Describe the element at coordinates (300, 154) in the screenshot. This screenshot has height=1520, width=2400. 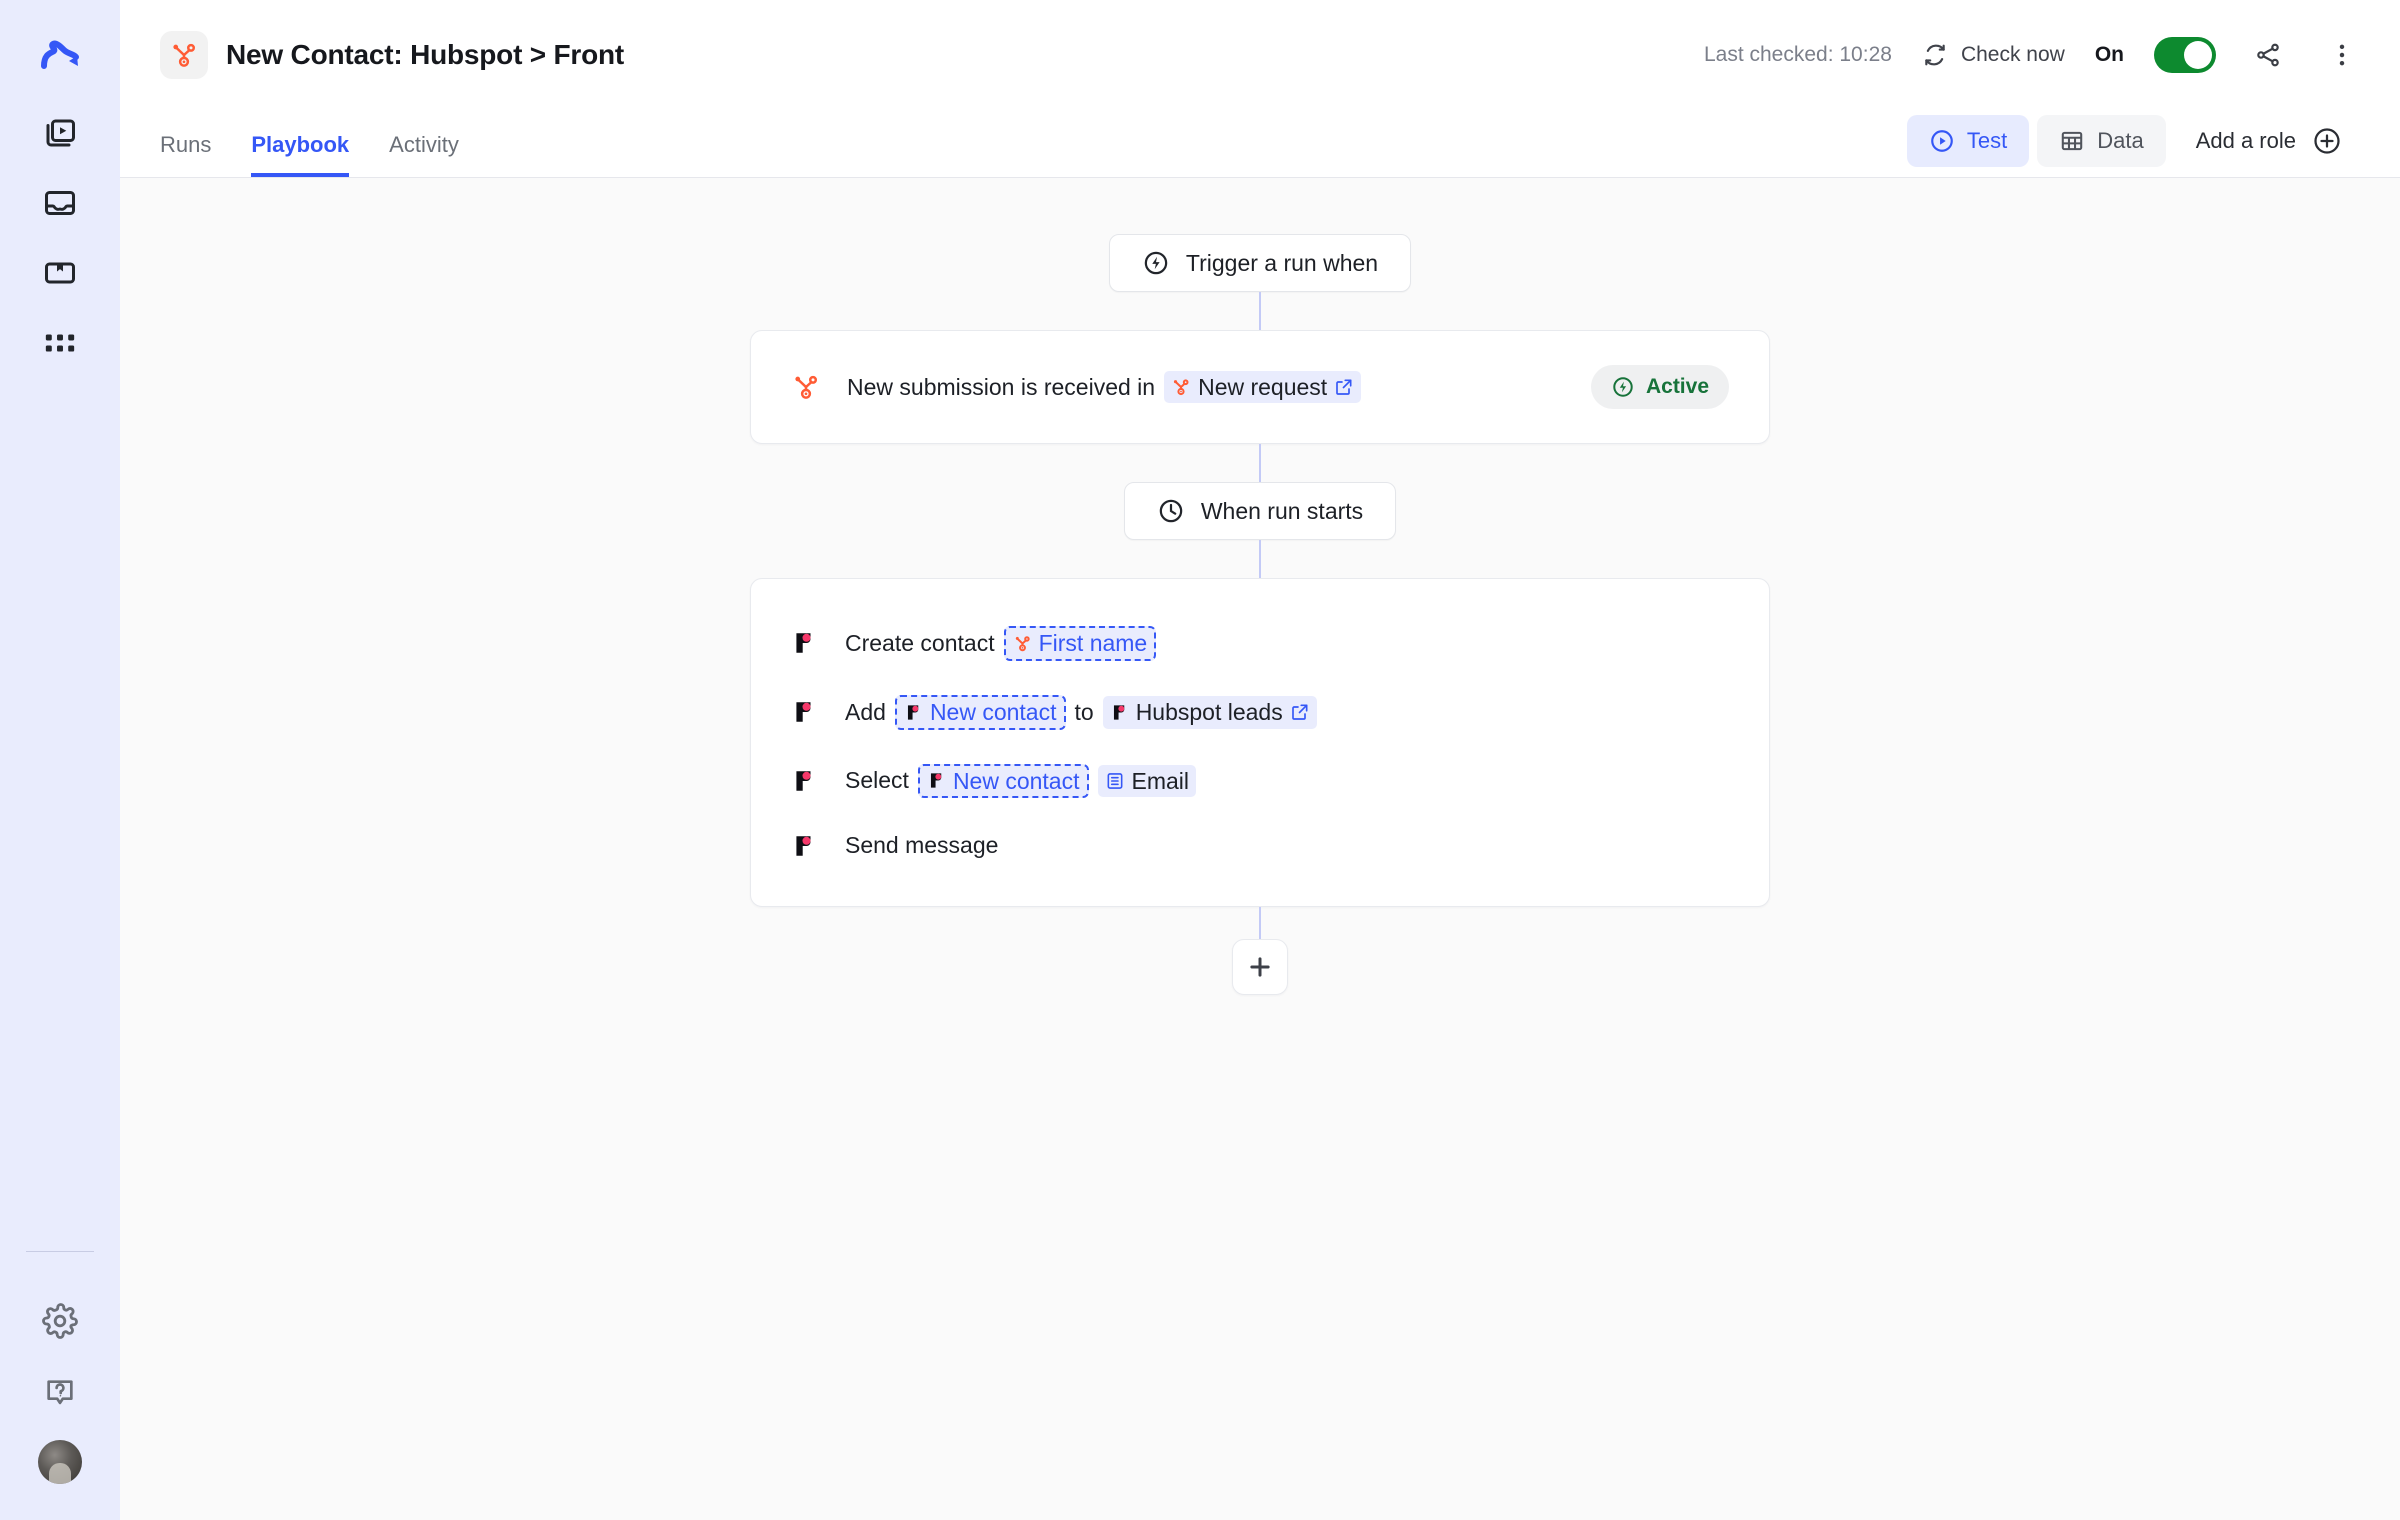
I see `tab-playbook: Playbook` at that location.